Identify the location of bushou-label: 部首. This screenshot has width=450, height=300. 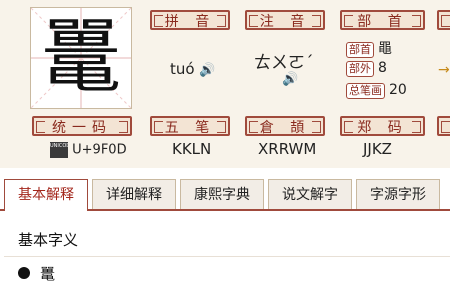
(360, 50).